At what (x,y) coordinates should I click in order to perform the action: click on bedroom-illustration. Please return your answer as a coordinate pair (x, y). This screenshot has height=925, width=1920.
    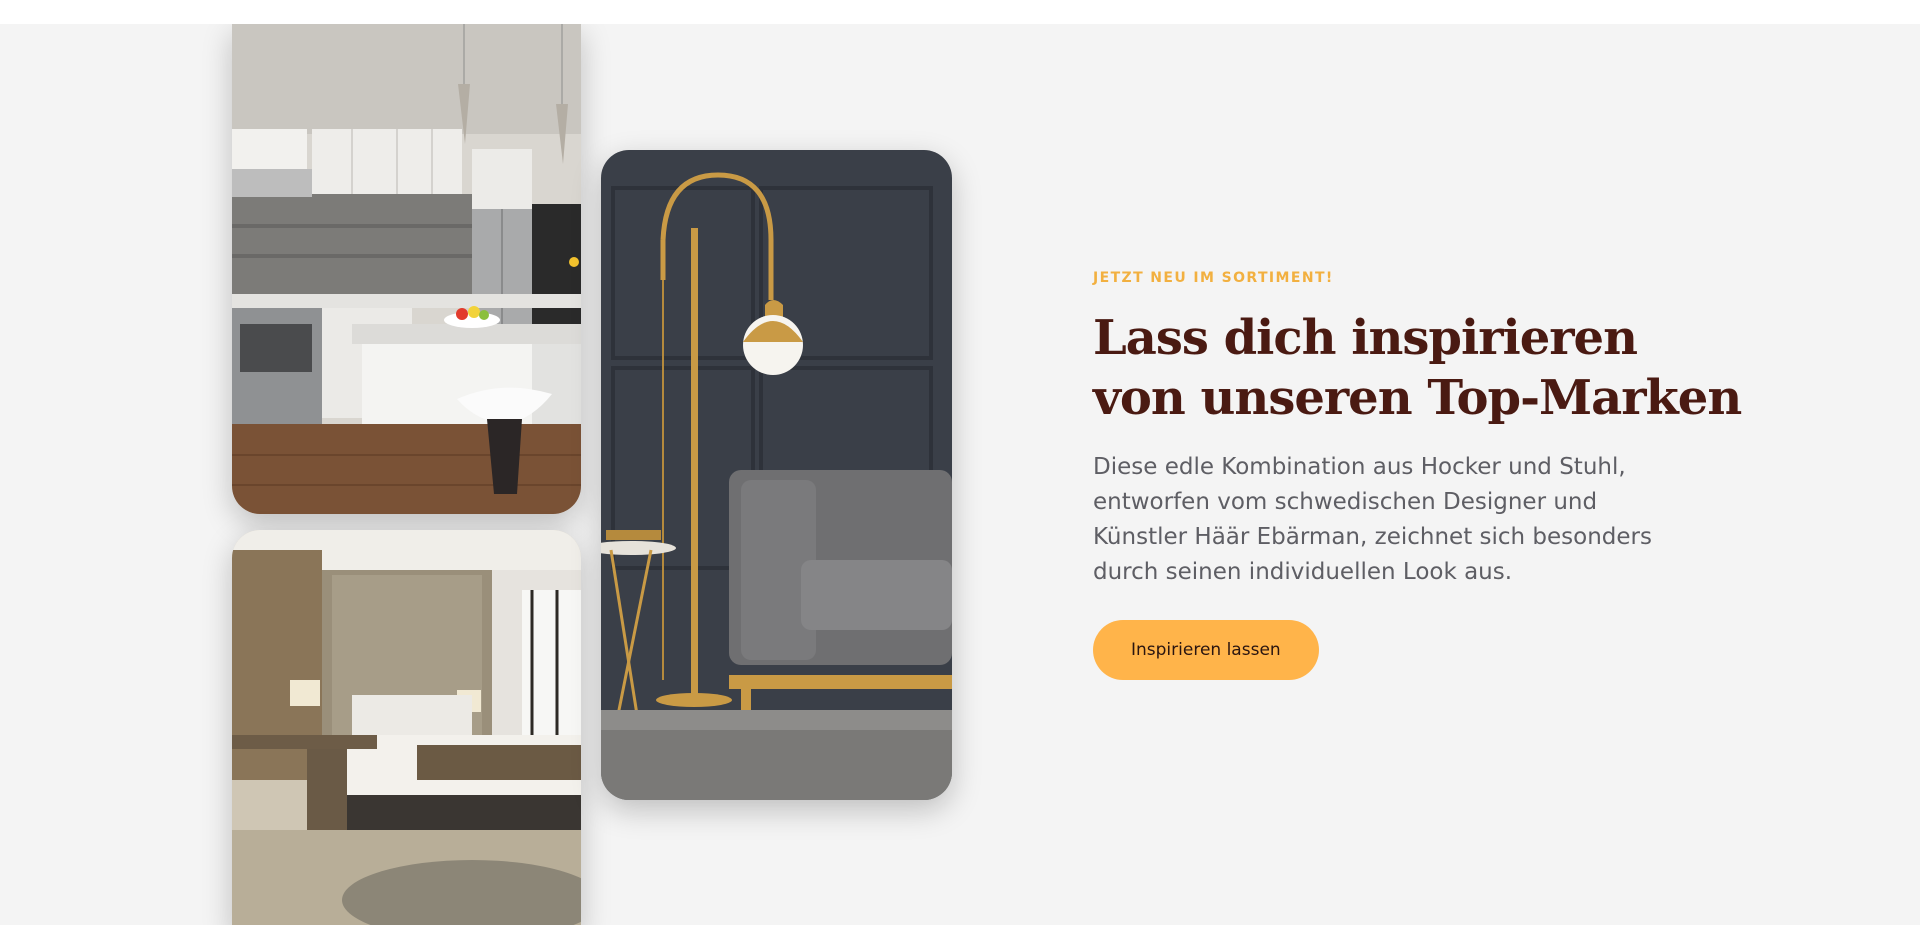
    Looking at the image, I should click on (406, 727).